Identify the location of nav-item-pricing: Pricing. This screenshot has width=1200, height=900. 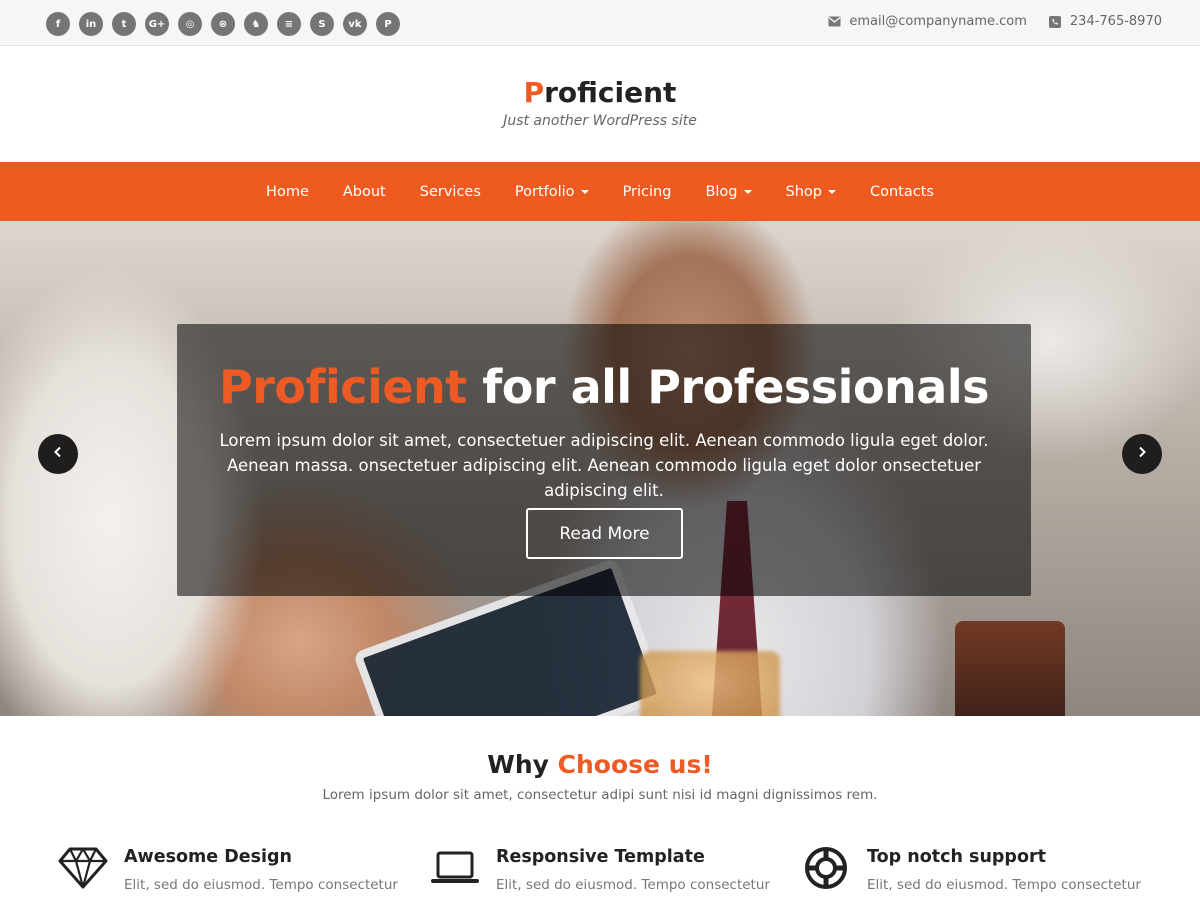
(647, 192).